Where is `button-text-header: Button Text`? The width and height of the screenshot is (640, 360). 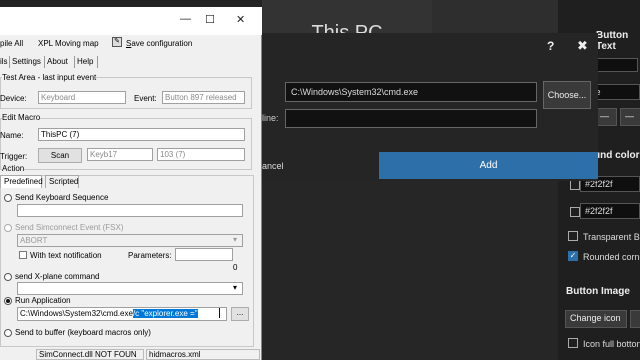
button-text-header: Button Text is located at coordinates (612, 41).